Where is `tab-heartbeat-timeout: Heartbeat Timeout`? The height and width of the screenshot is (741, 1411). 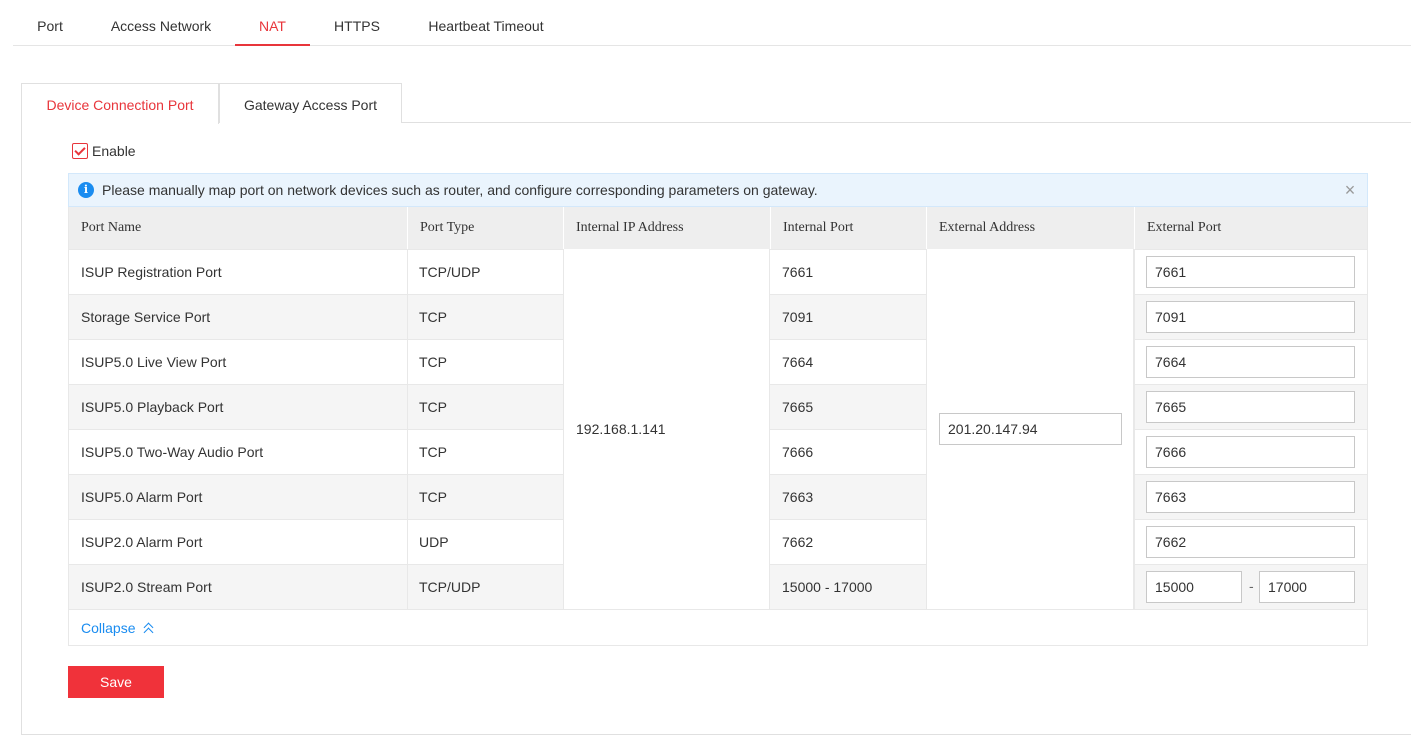 tab-heartbeat-timeout: Heartbeat Timeout is located at coordinates (486, 23).